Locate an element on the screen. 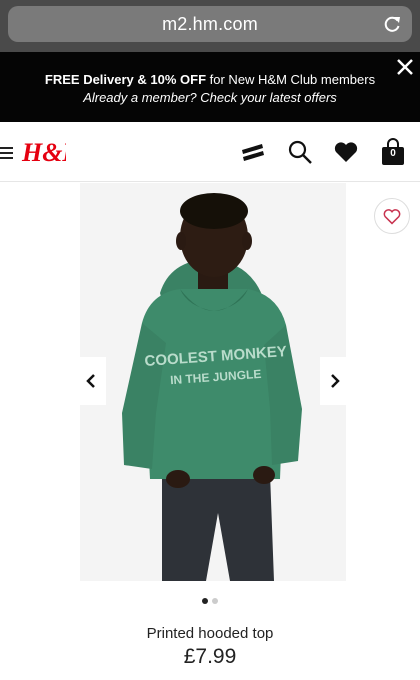  logo-text: H&M is located at coordinates (43, 152).